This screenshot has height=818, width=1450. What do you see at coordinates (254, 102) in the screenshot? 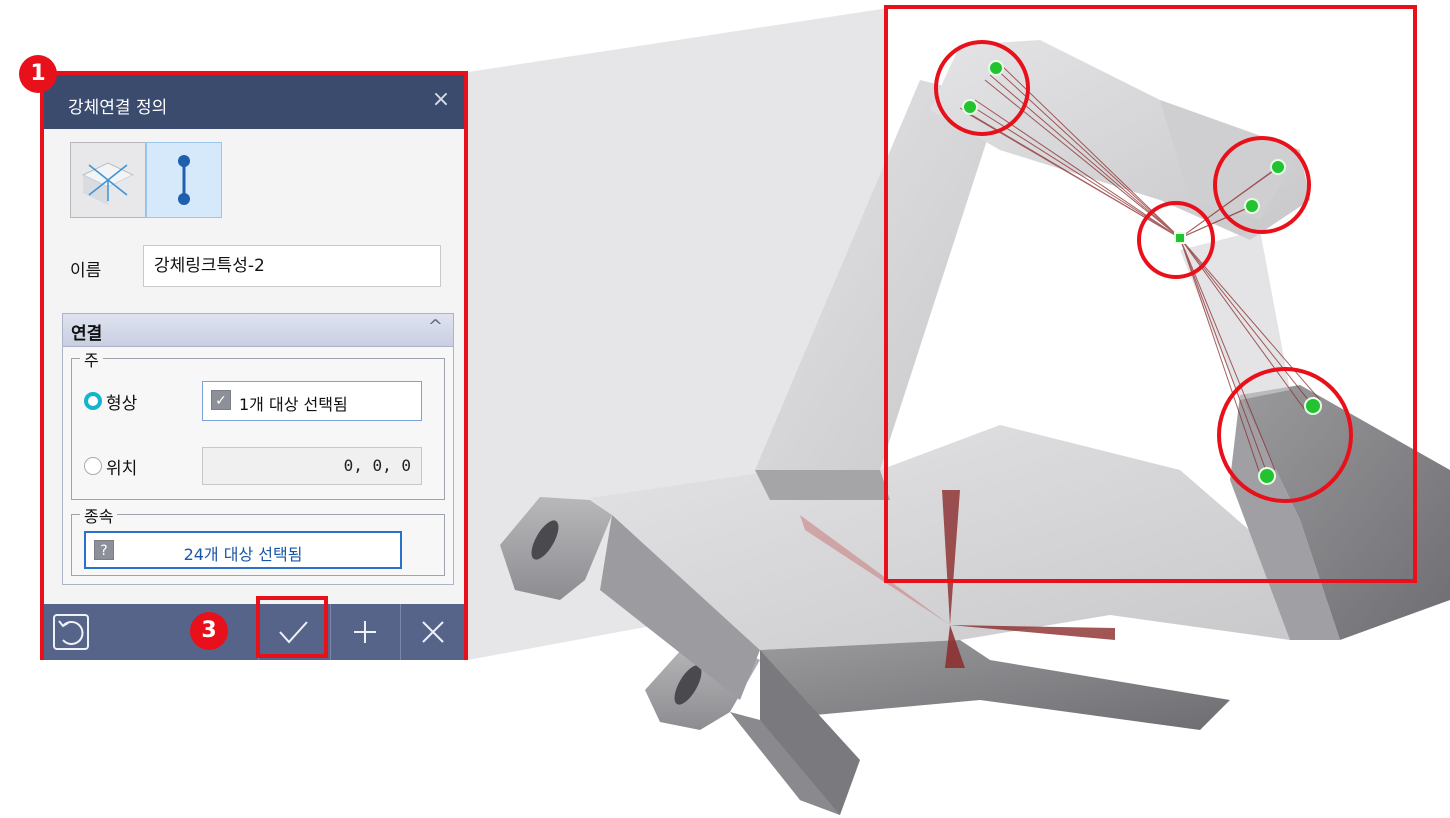
I see `dialog-titlebar: 강체연결 정의 ×` at bounding box center [254, 102].